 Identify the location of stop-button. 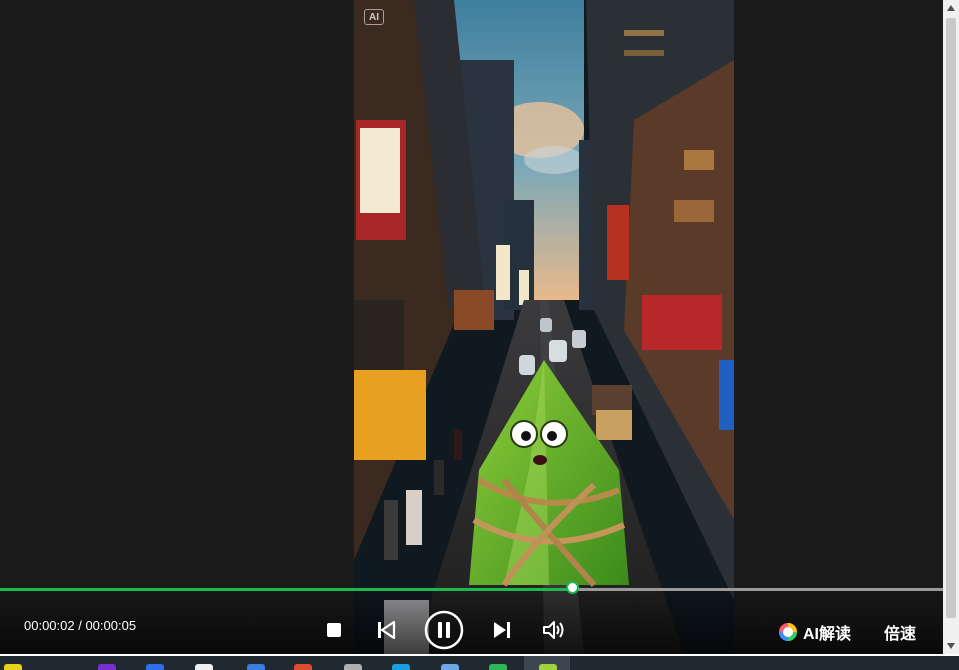
(334, 630).